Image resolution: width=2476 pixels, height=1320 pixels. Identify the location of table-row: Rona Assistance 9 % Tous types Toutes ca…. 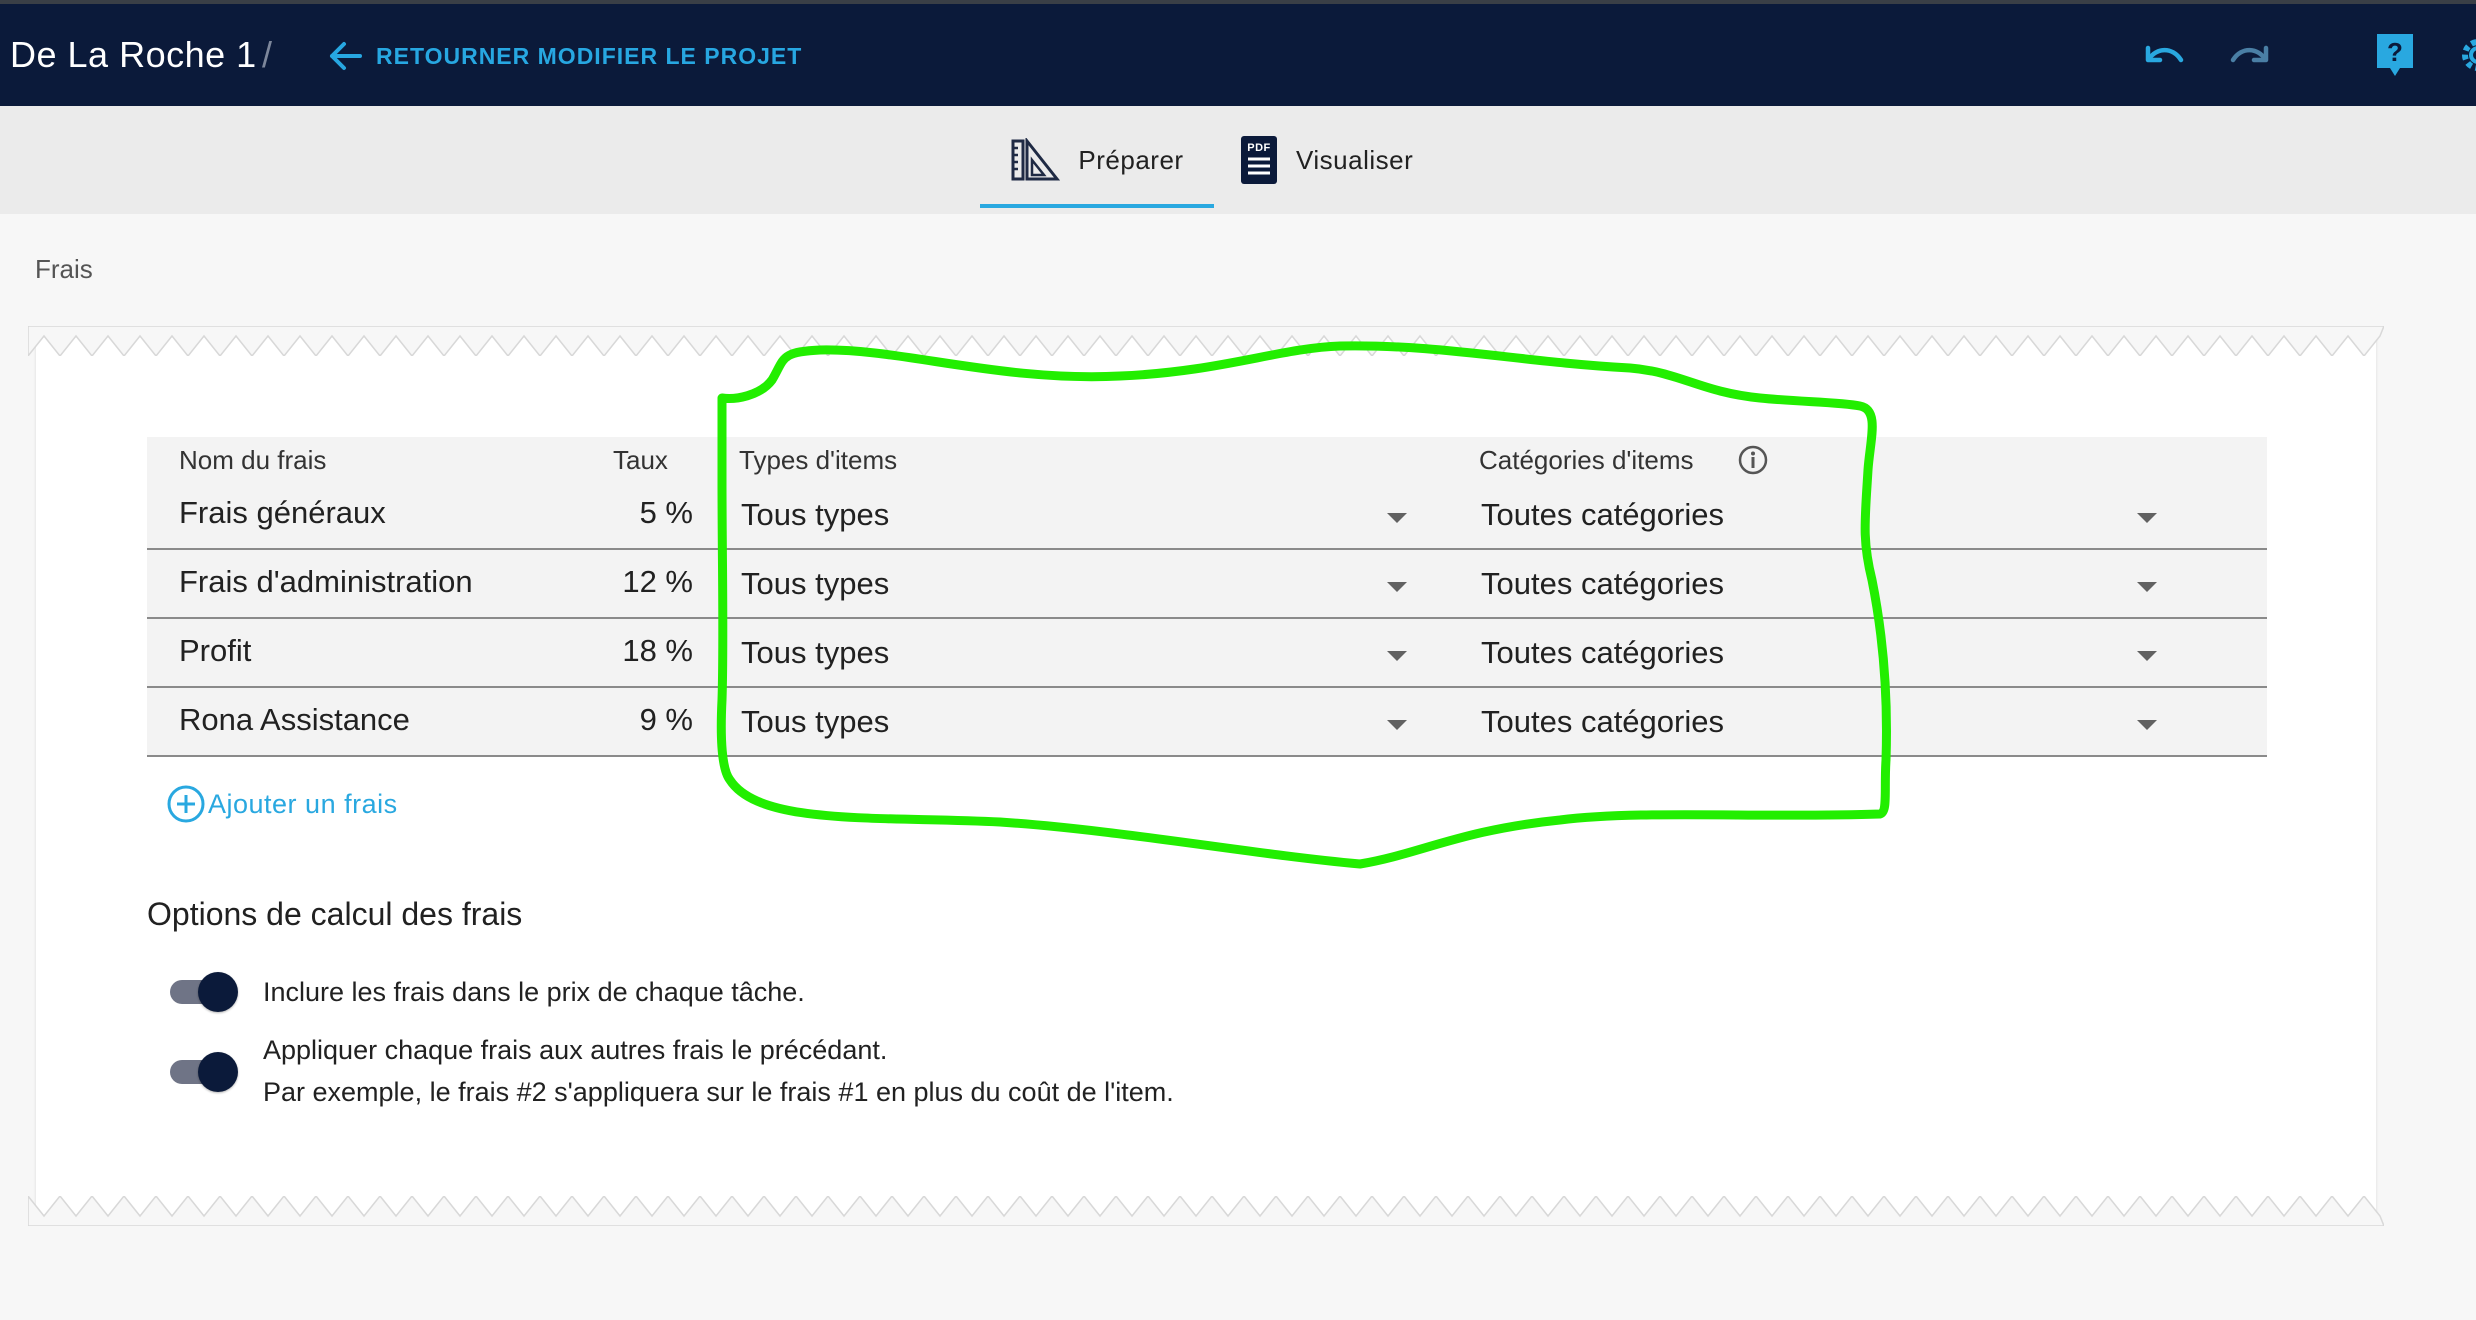
(1207, 722).